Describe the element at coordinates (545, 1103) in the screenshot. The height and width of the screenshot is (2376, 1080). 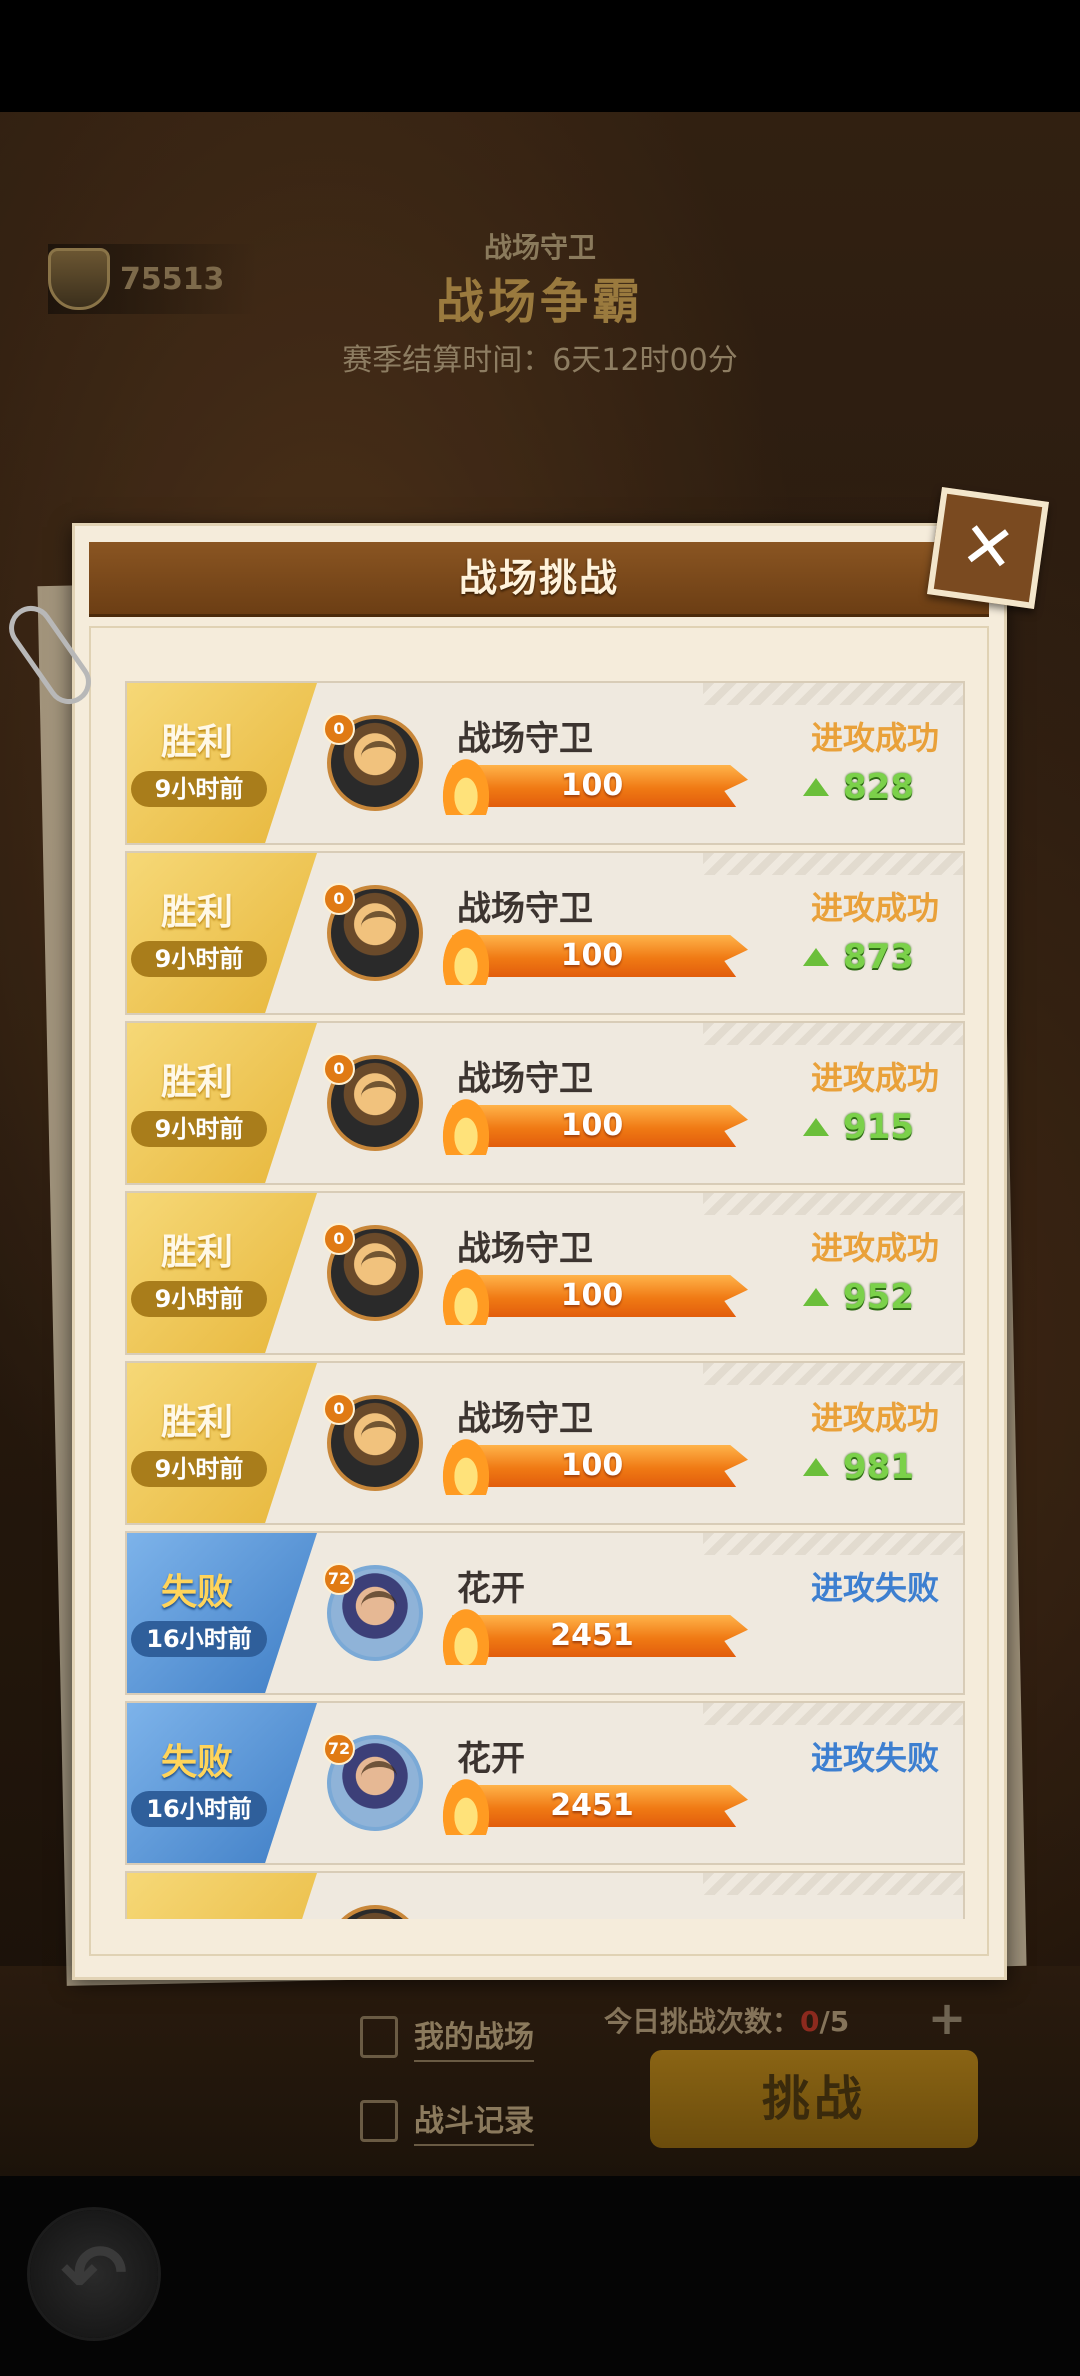
I see `battle-record-item: 胜利 9小时前 0 战场守卫 100 进攻成功 915` at that location.